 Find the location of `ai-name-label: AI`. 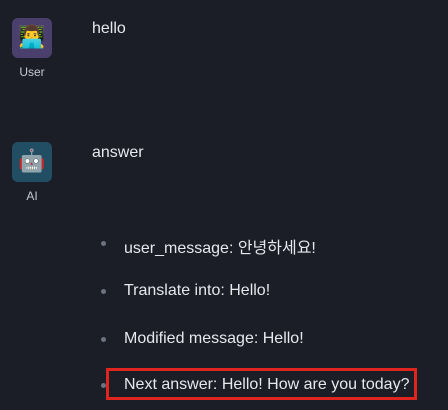

ai-name-label: AI is located at coordinates (32, 196).